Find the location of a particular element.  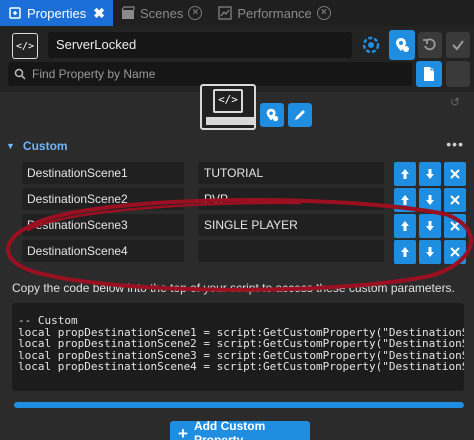

properties-icon is located at coordinates (15, 13).